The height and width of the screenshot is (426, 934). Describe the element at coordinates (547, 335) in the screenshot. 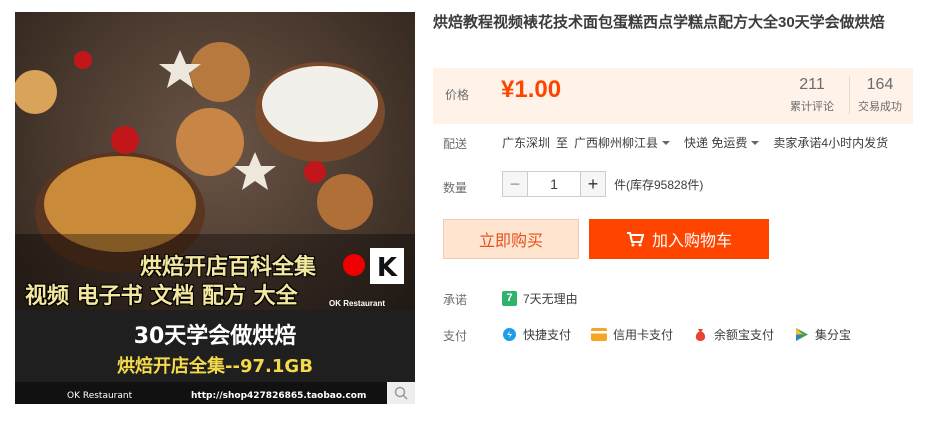

I see `payment-quick-label: 快捷支付` at that location.